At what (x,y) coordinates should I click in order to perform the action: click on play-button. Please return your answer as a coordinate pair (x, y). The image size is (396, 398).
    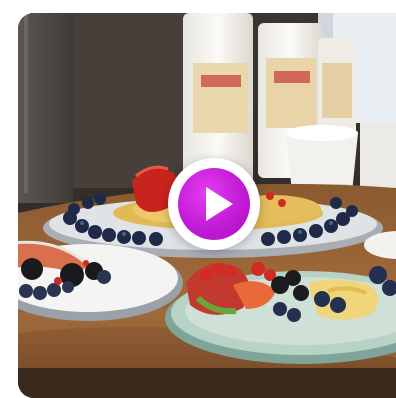
    Looking at the image, I should click on (214, 204).